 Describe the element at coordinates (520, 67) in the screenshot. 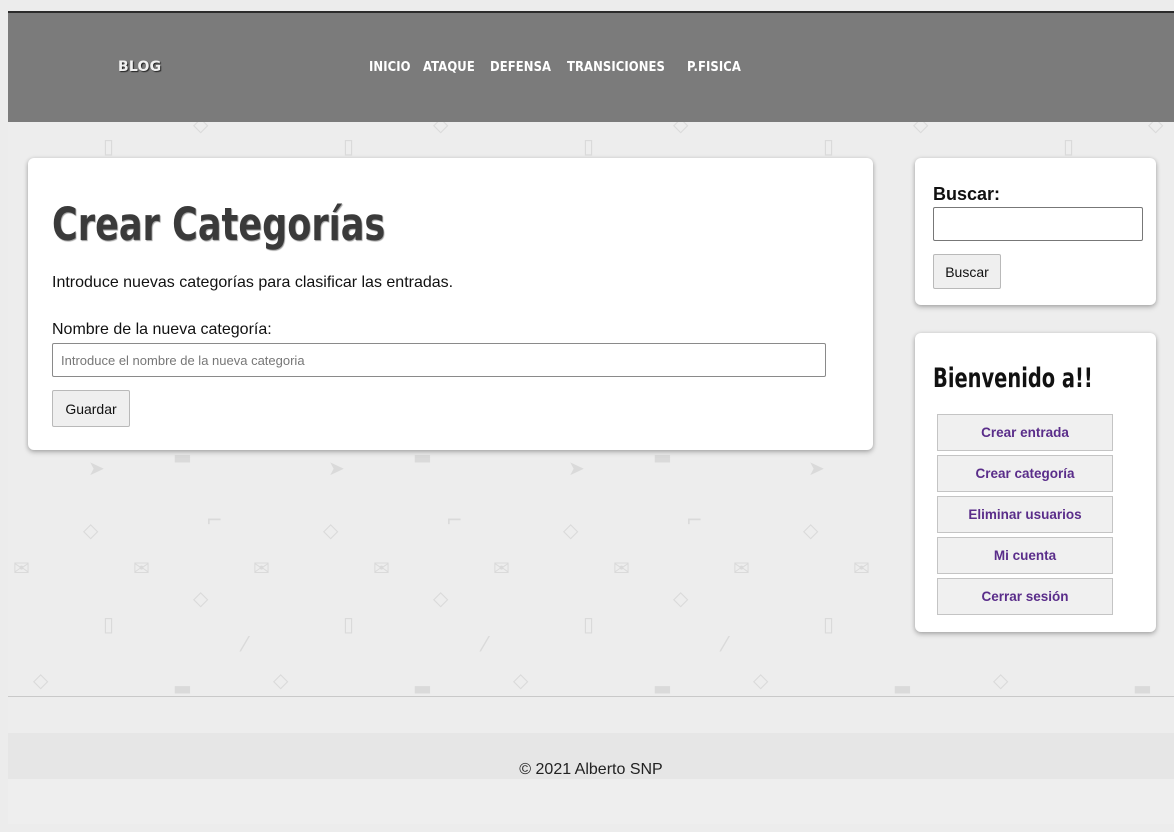

I see `nav-defensa: DEFENSA` at that location.